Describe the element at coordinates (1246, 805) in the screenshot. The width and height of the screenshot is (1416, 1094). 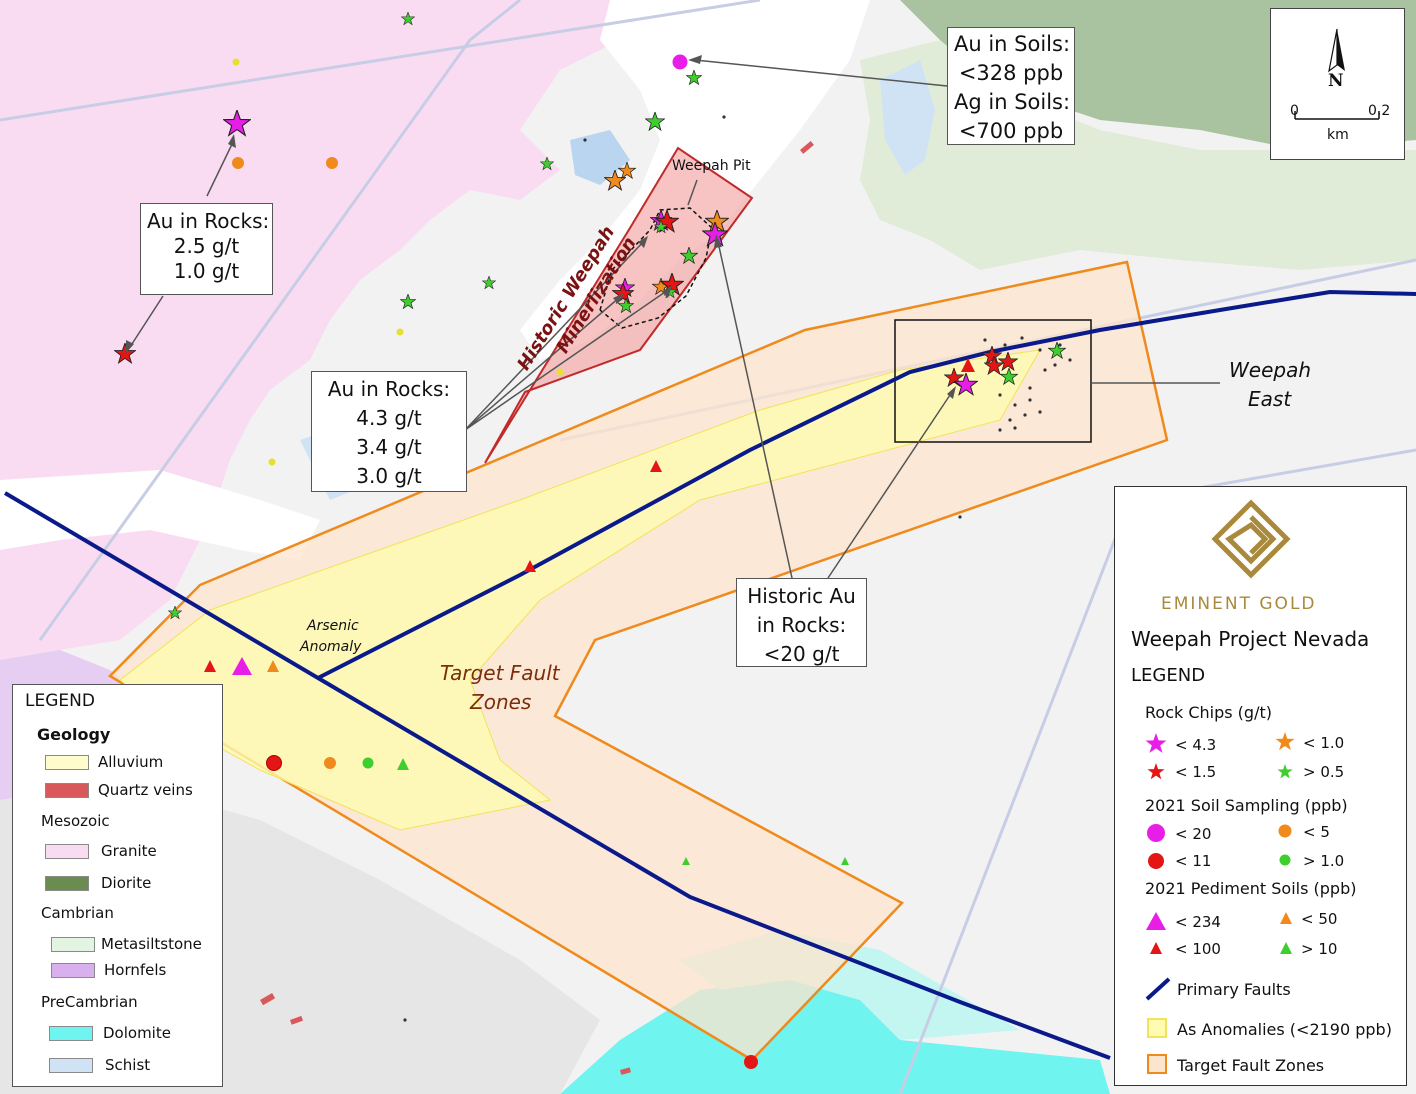
I see `soil-sampling-heading: 2021 Soil Sampling (ppb)` at that location.